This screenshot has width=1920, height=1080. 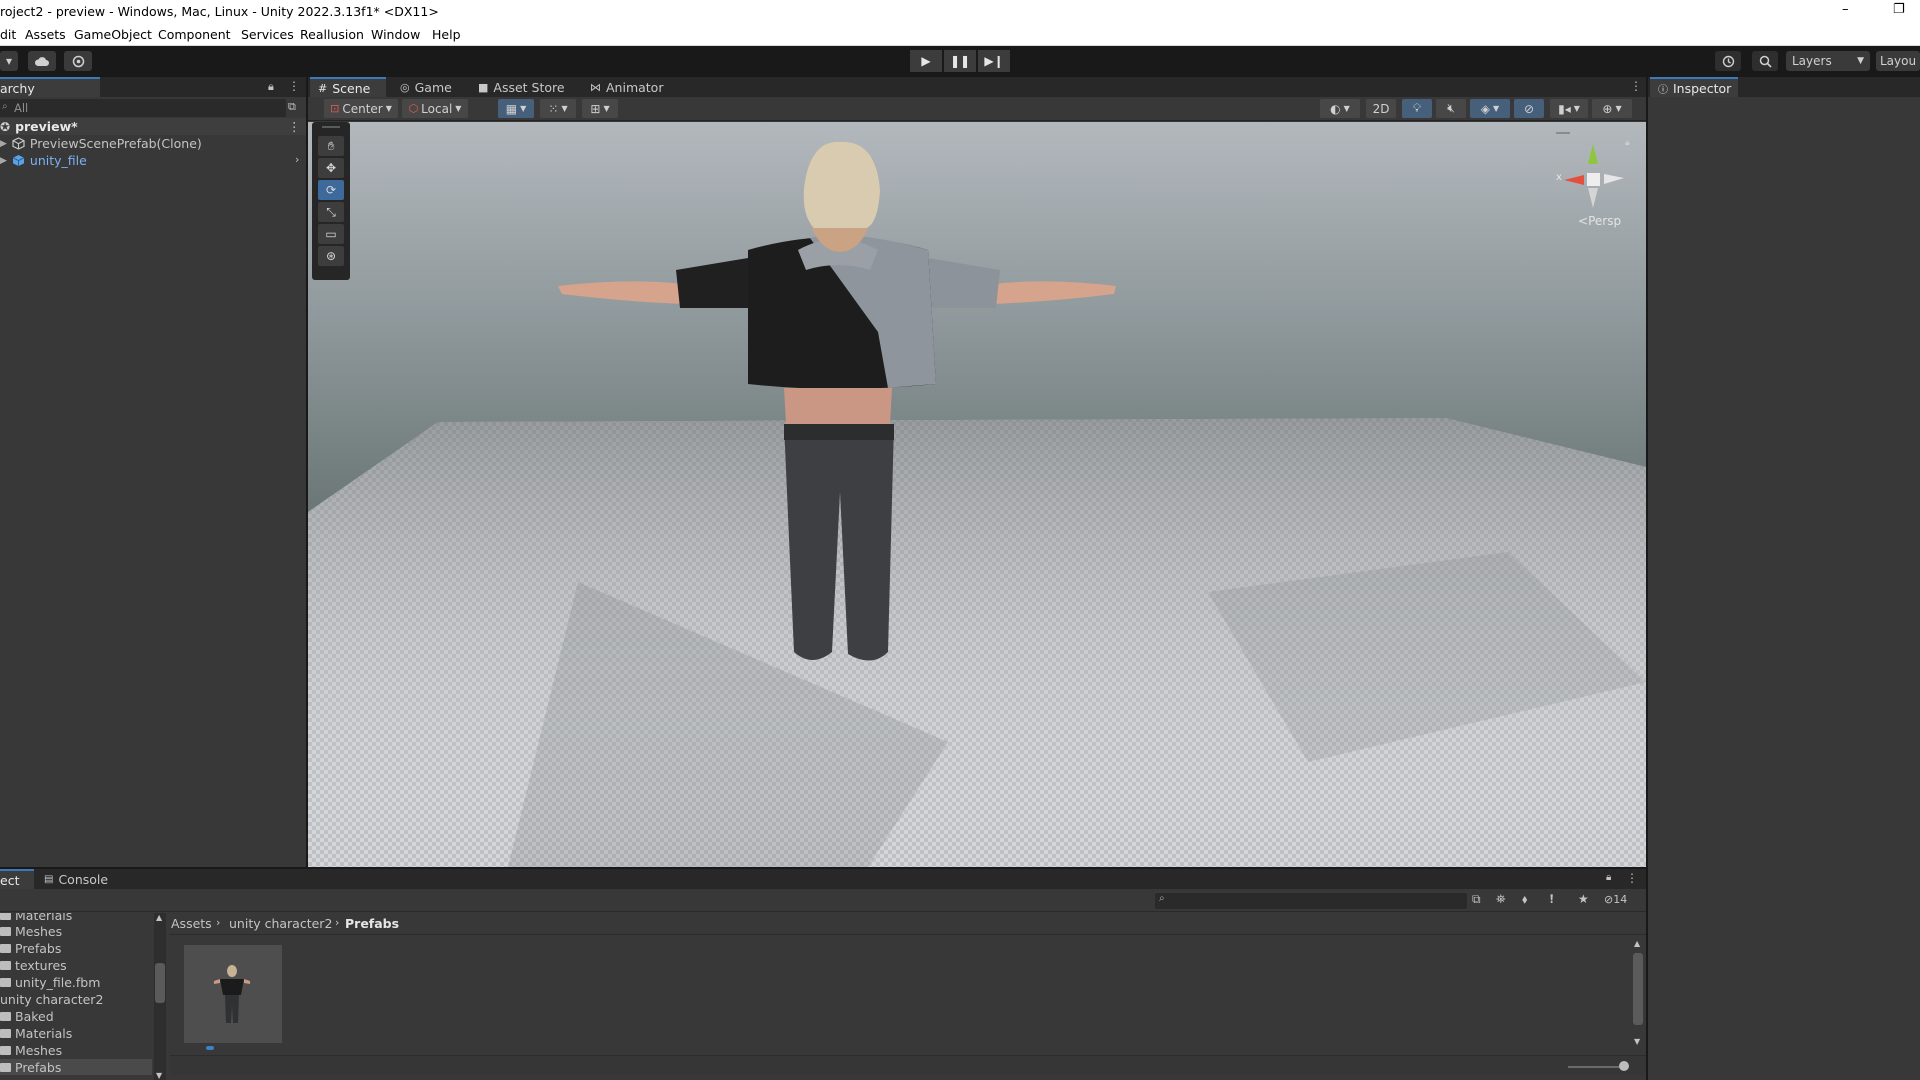 I want to click on orientation-gizmo: 🔒︎ x <Persp, so click(x=1588, y=187).